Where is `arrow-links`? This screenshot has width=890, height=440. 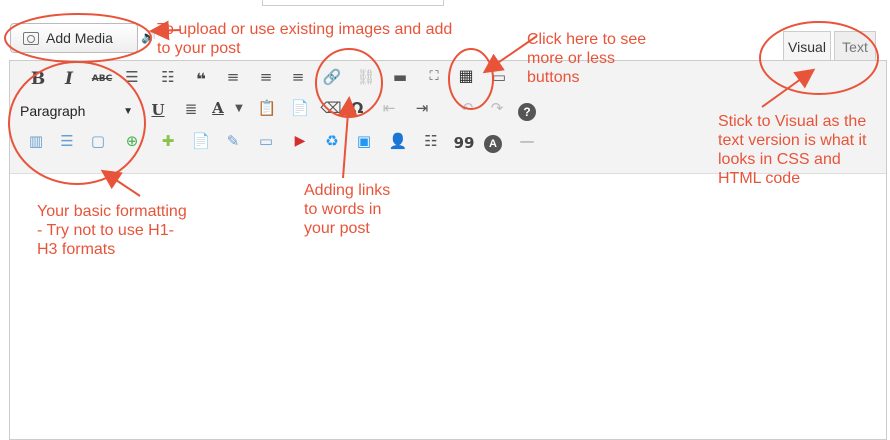 arrow-links is located at coordinates (347, 137).